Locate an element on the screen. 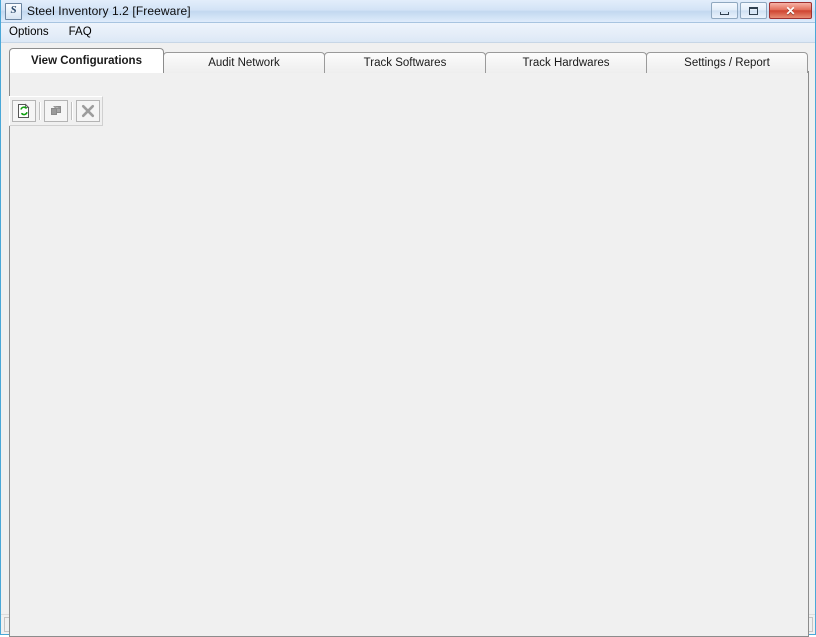 This screenshot has height=637, width=816. tab-audit-network: Audit Network is located at coordinates (244, 62).